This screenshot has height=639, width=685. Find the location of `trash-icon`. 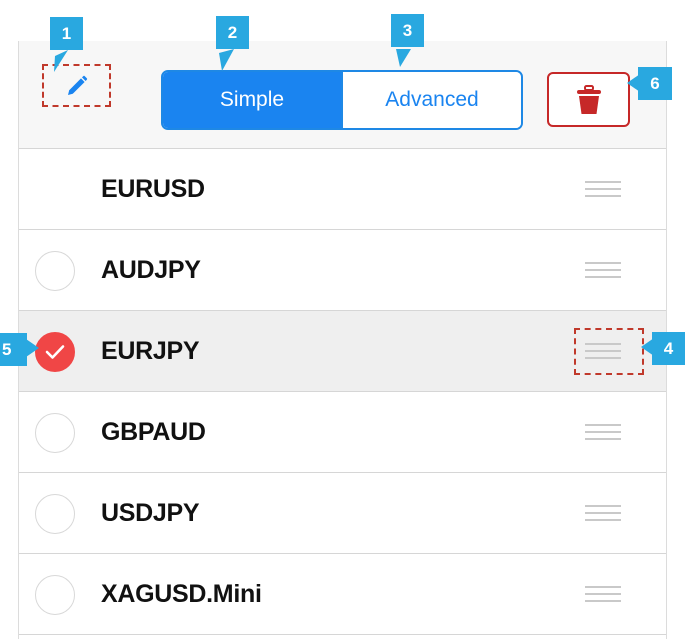

trash-icon is located at coordinates (588, 99).